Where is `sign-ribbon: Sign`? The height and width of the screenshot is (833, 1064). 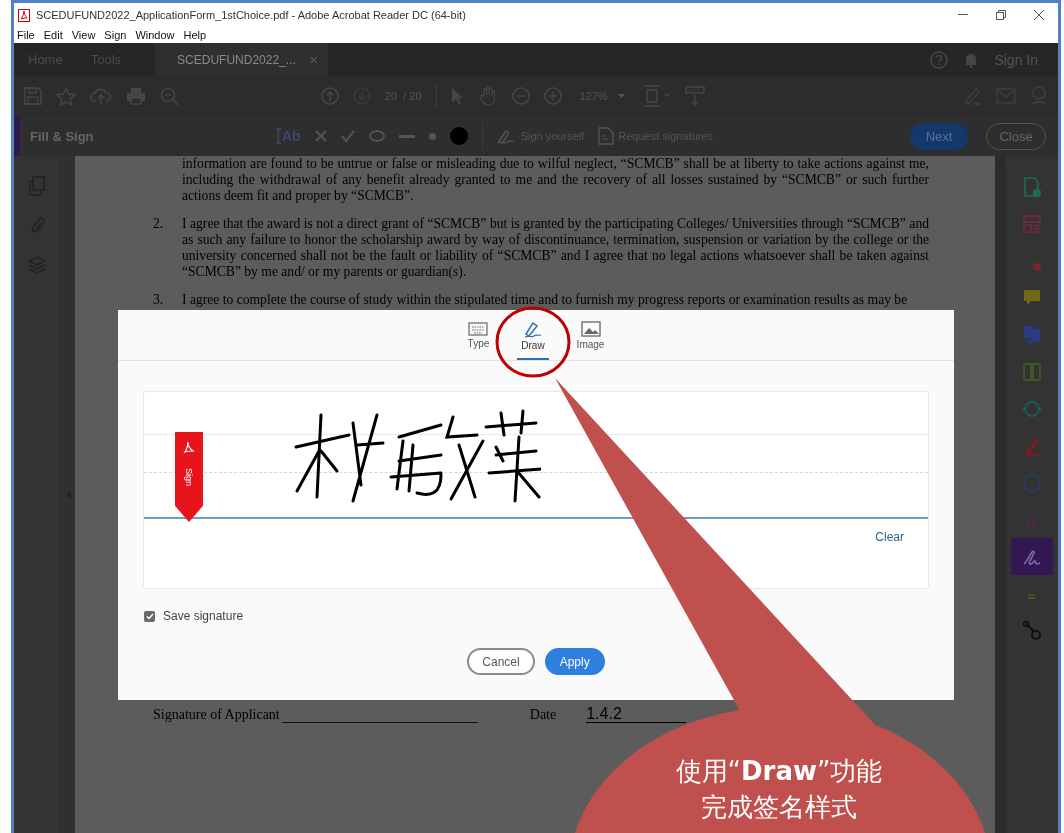
sign-ribbon: Sign is located at coordinates (189, 477).